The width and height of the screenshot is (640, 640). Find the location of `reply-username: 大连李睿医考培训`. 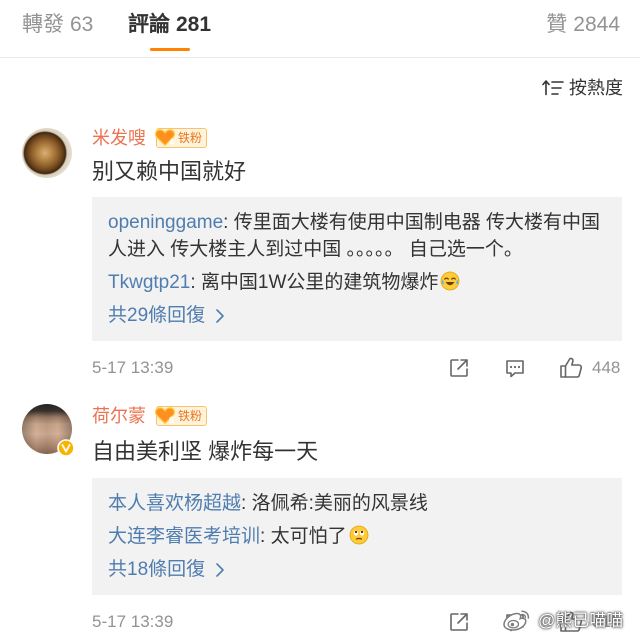

reply-username: 大连李睿医考培训 is located at coordinates (184, 536).